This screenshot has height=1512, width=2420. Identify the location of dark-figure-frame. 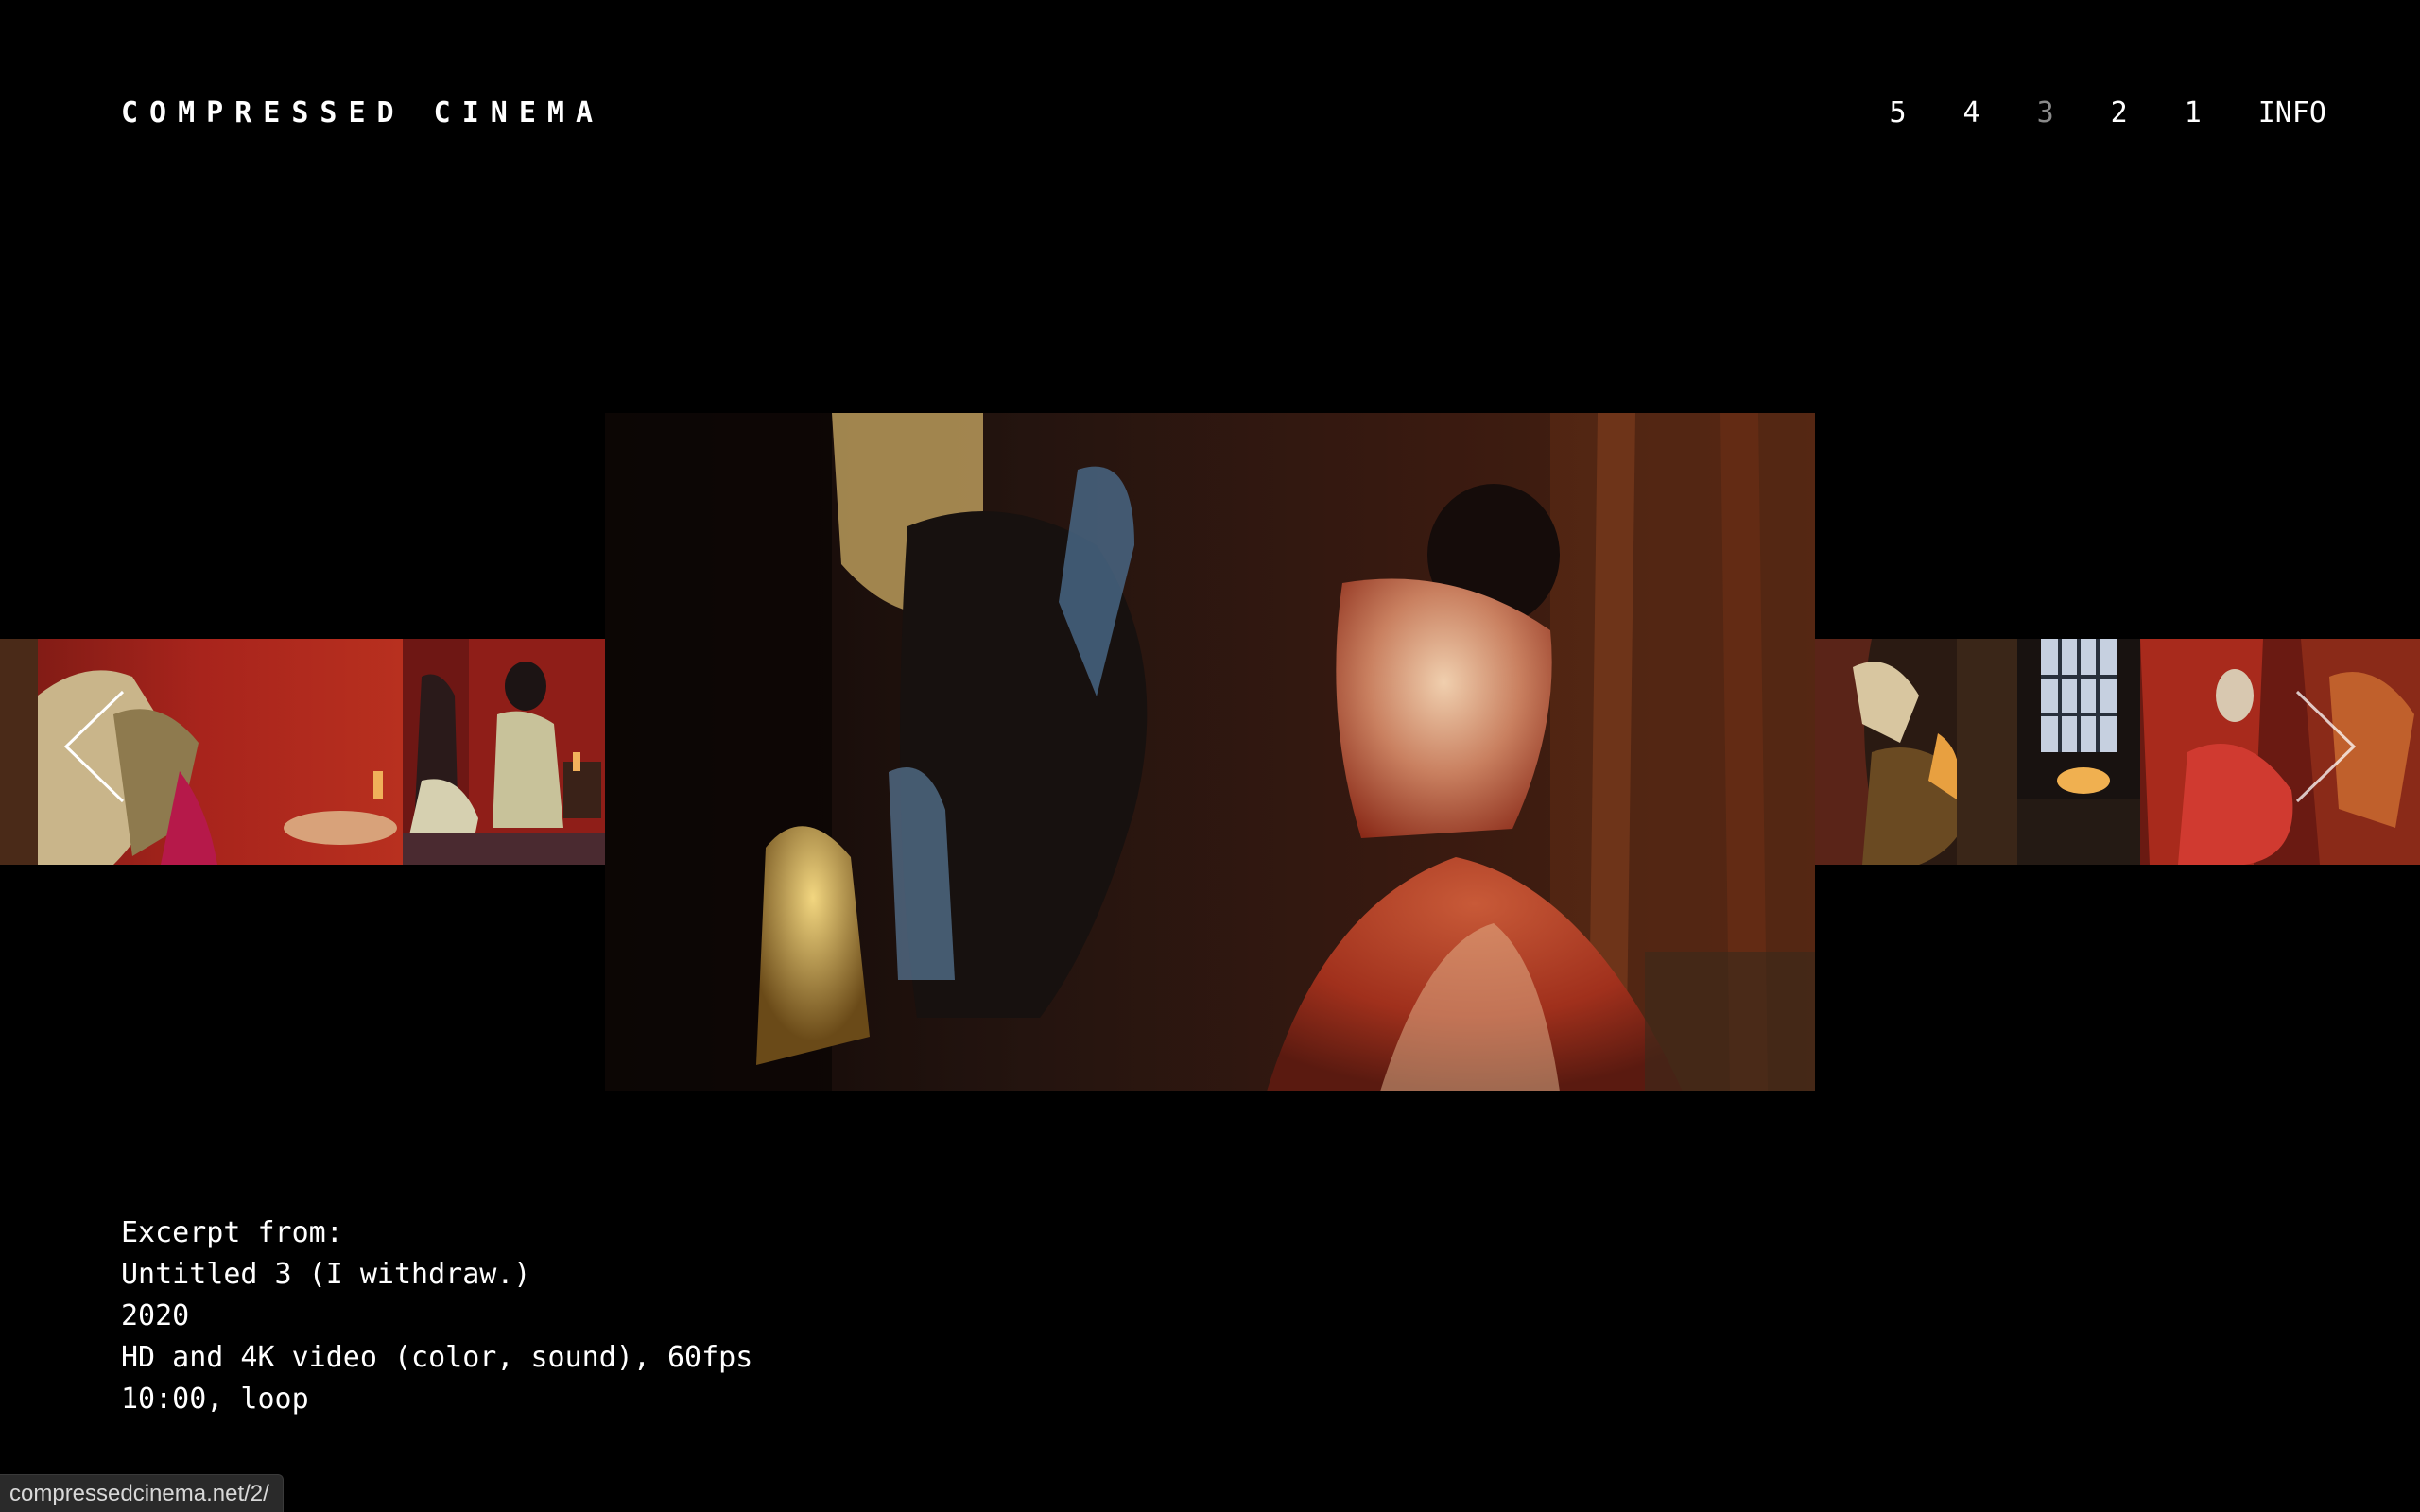
(1916, 752).